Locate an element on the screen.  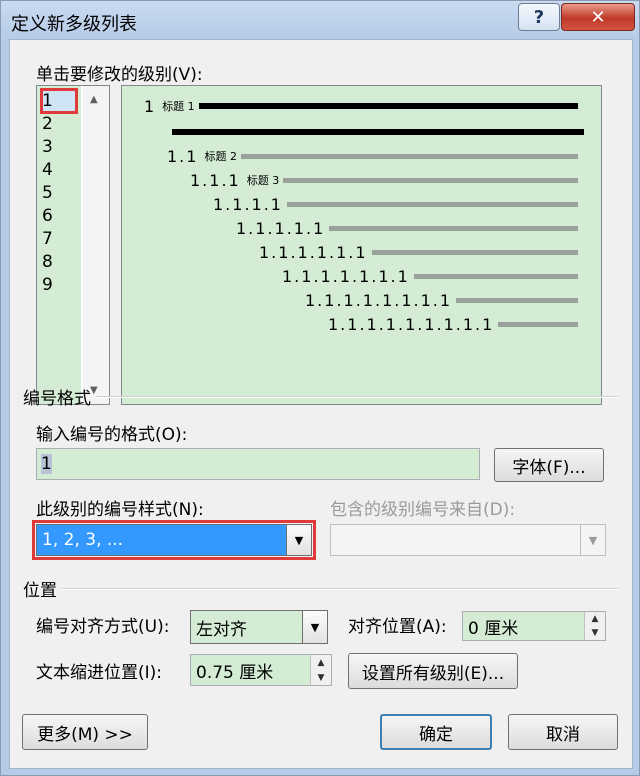
preview-row: 1.1.1.1 is located at coordinates (395, 204).